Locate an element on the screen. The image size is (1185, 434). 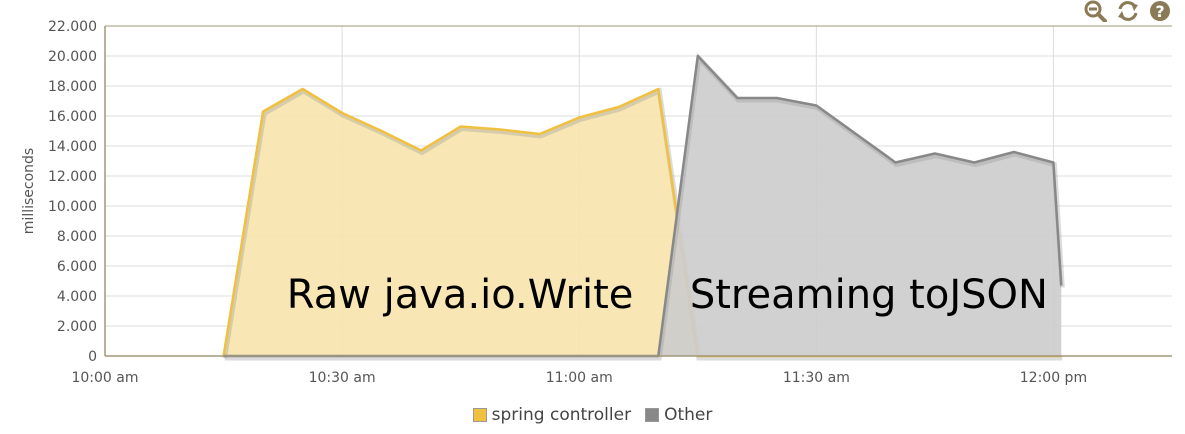
y-tick-label: 14.000 is located at coordinates (72, 147).